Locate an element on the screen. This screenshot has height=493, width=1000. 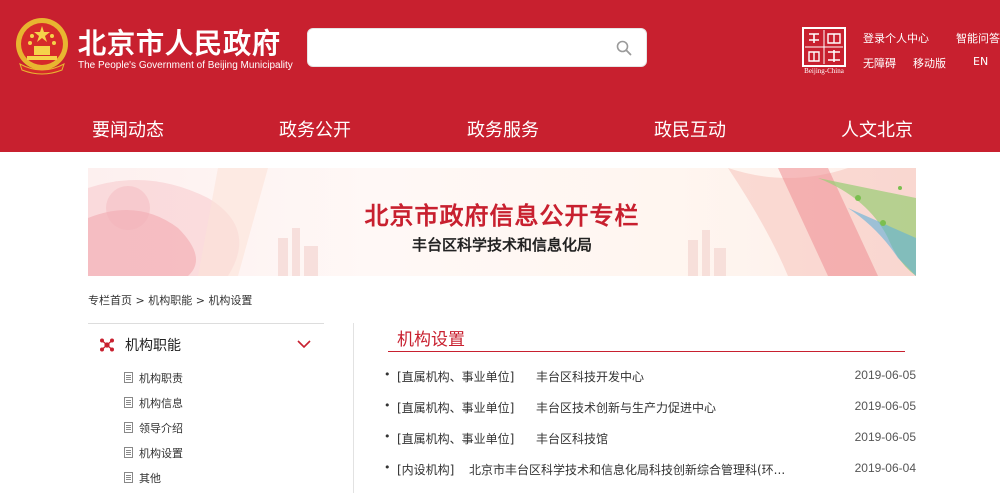
column-divider is located at coordinates (353, 408).